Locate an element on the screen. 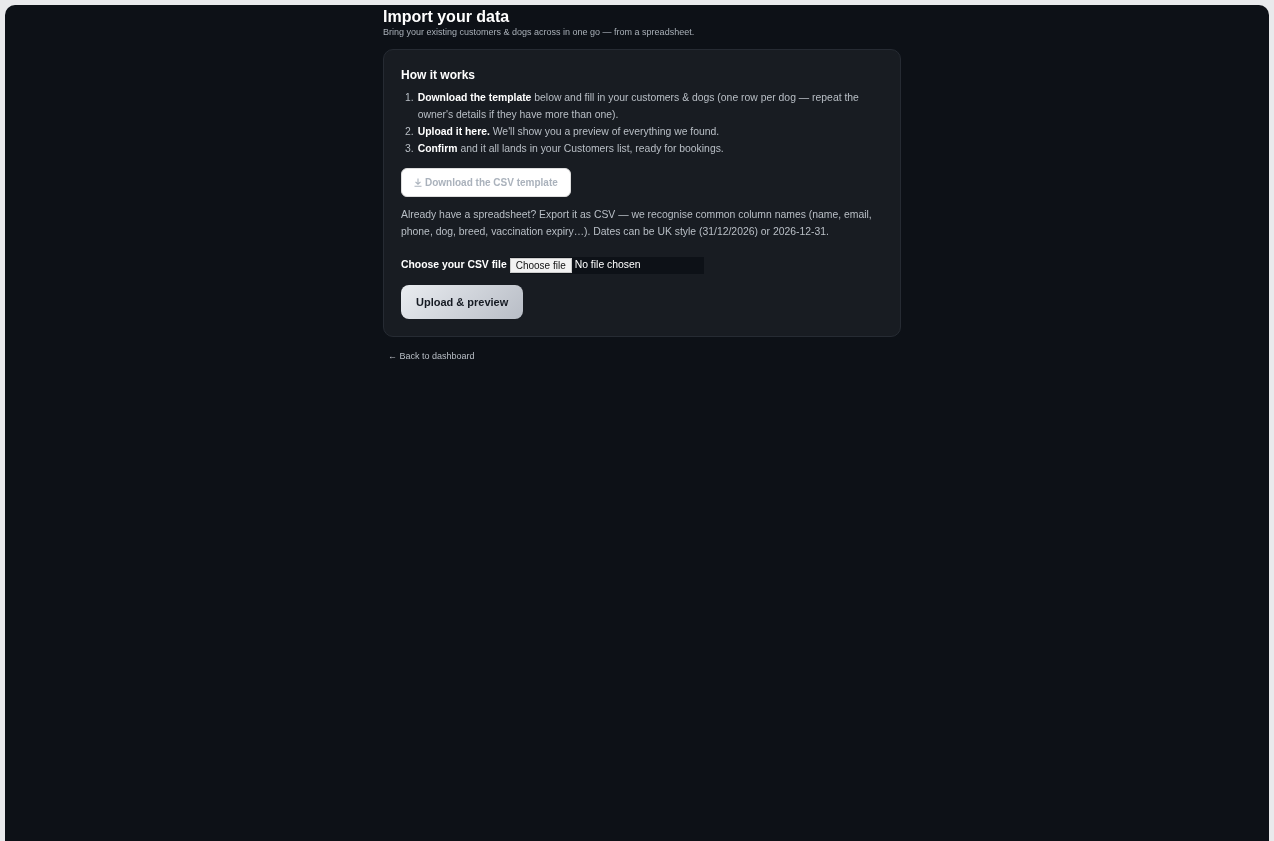 The height and width of the screenshot is (841, 1274). step-text: Upload it here. We'll show you a preview of everything we found. is located at coordinates (568, 131).